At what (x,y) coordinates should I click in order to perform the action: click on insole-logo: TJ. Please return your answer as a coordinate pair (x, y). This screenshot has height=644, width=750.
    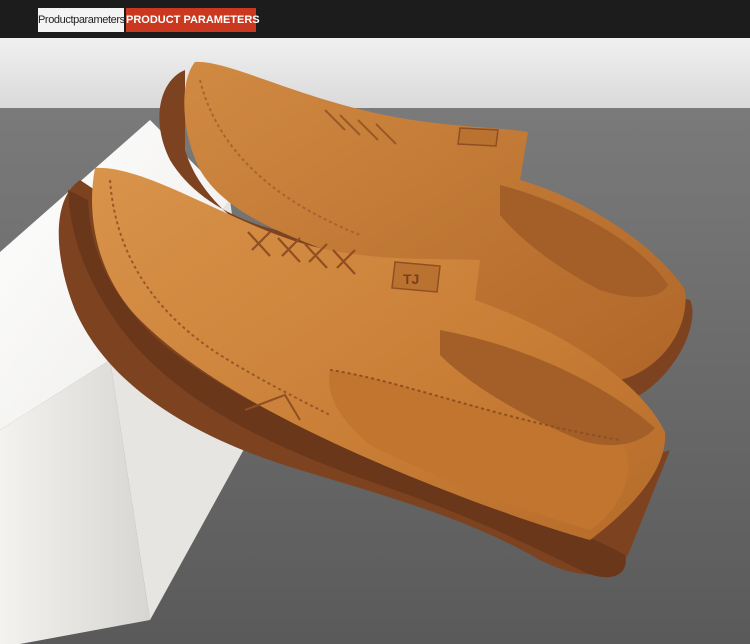
    Looking at the image, I should click on (411, 279).